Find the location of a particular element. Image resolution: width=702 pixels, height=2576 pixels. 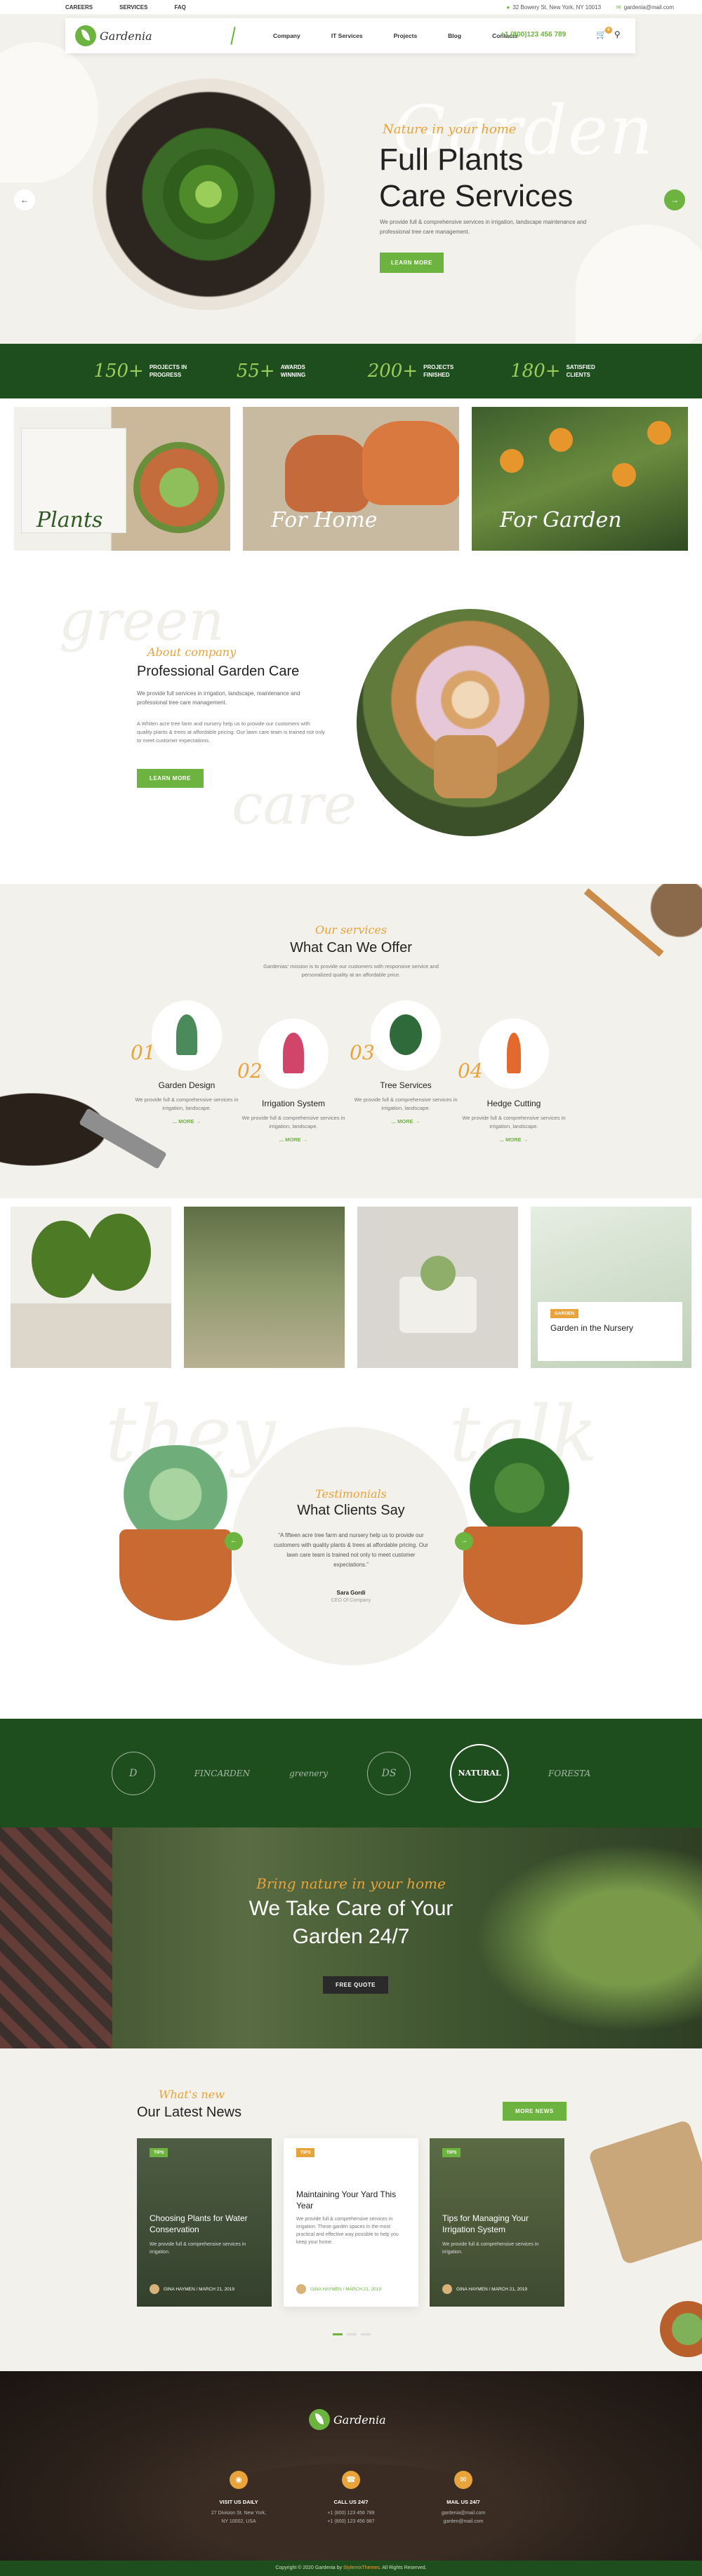

category-cards: Plants For Home For Garden is located at coordinates (351, 479).